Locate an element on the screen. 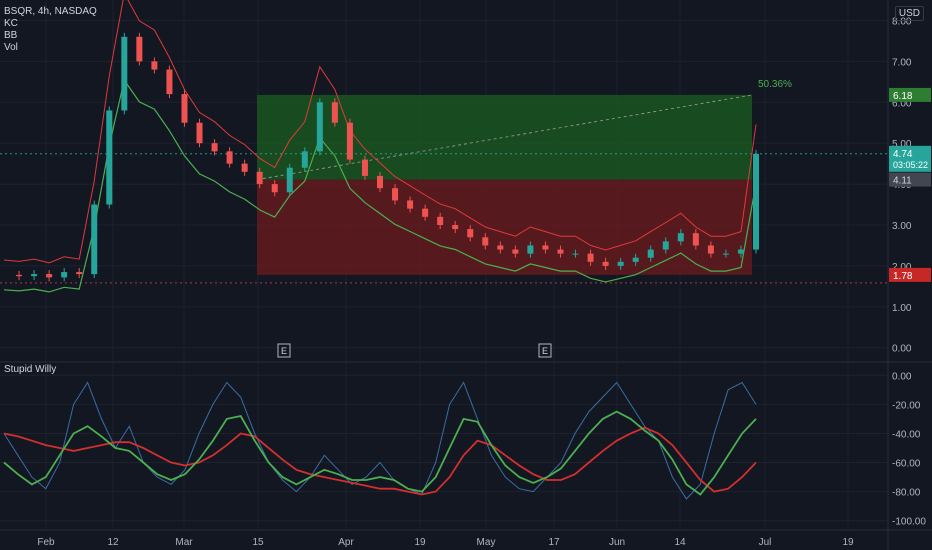 Image resolution: width=932 pixels, height=550 pixels. x-tick-label: 15 is located at coordinates (258, 542).